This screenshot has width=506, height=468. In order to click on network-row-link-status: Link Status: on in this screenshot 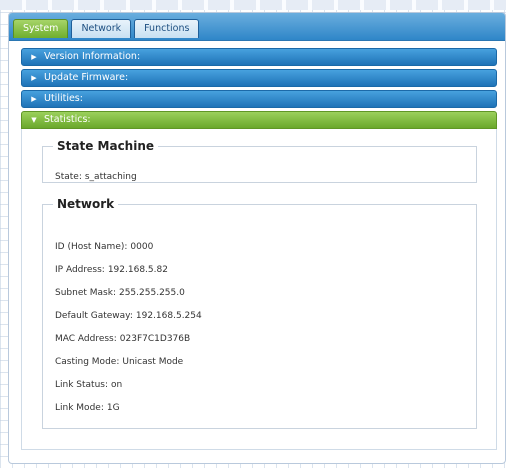, I will do `click(128, 390)`.